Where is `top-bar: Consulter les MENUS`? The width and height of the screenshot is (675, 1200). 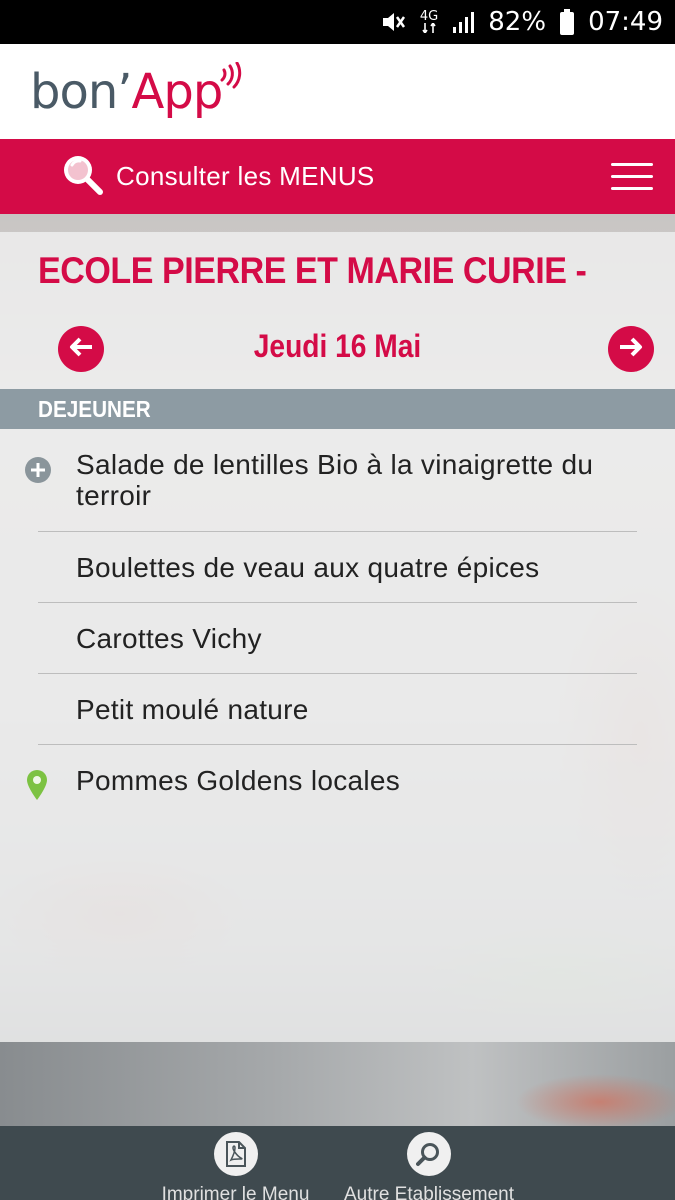
top-bar: Consulter les MENUS is located at coordinates (337, 176).